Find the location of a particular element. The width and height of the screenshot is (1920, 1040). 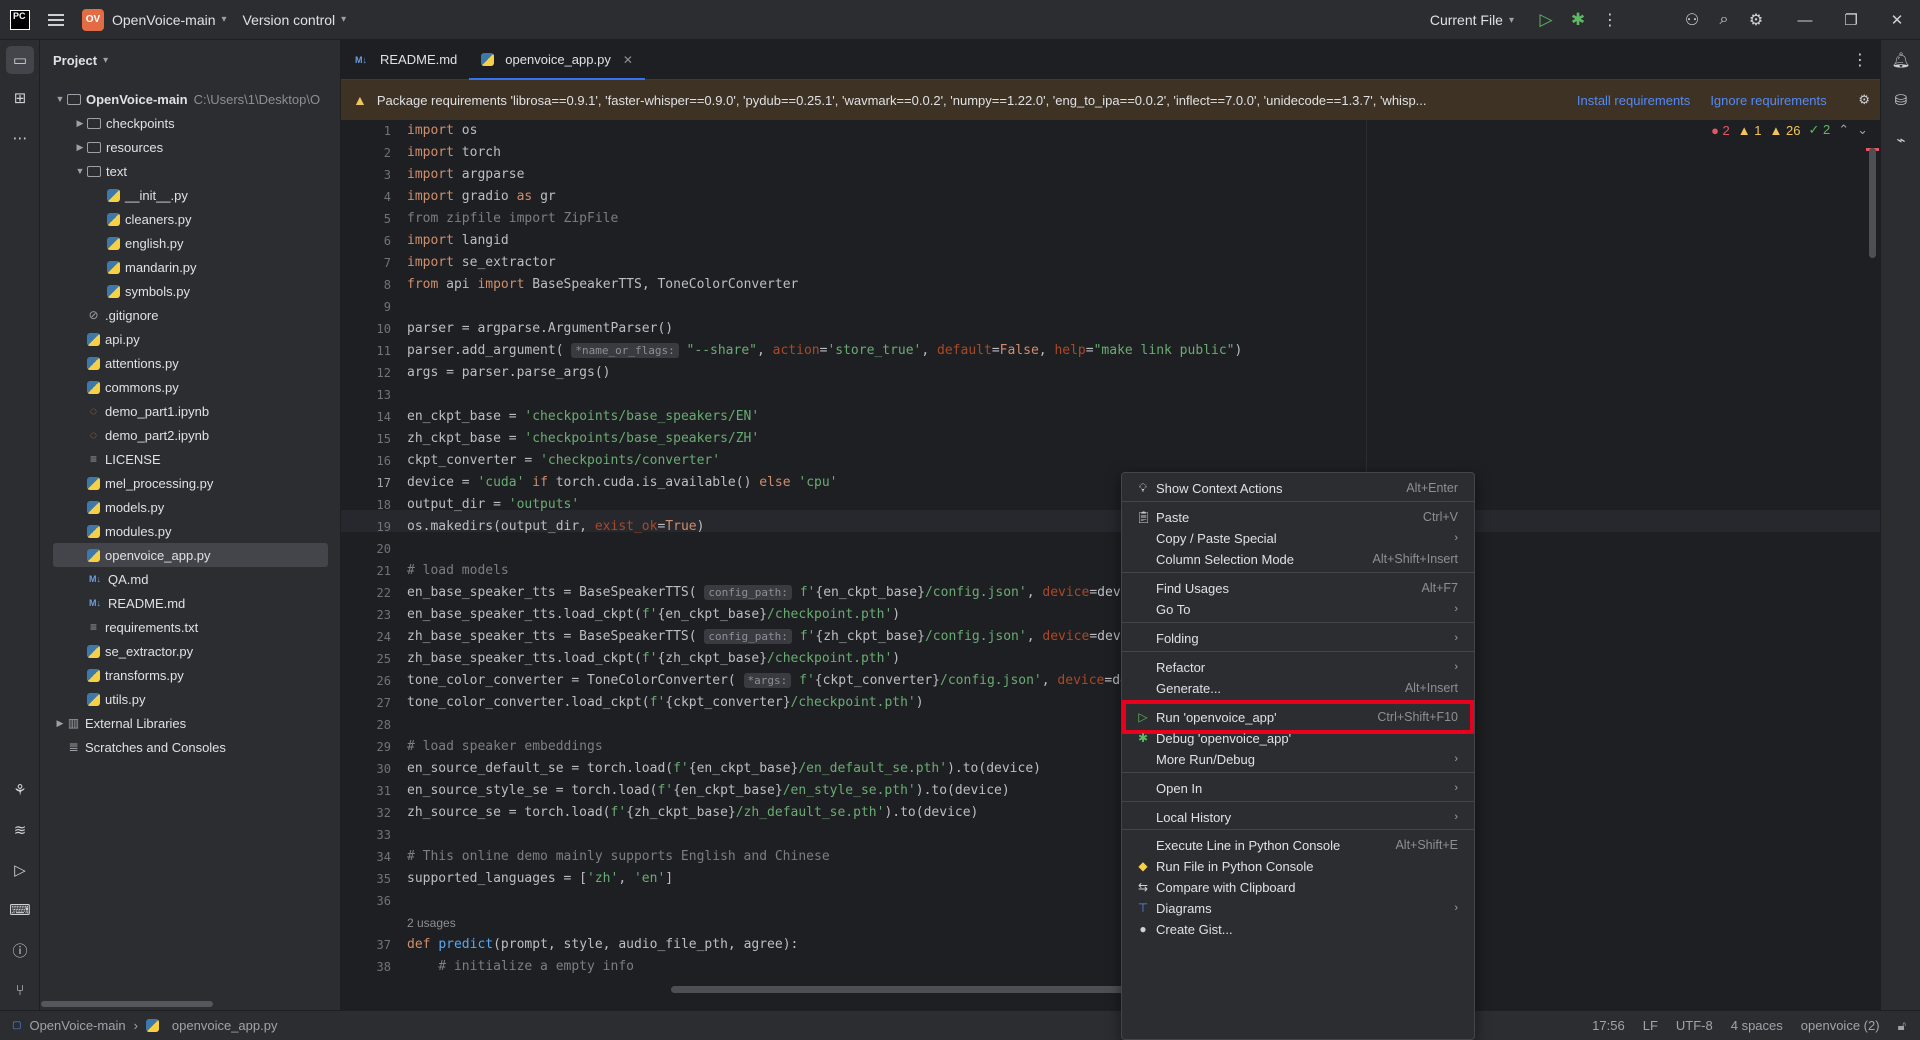

tabs-more-icon: ⋮ is located at coordinates (1860, 60).